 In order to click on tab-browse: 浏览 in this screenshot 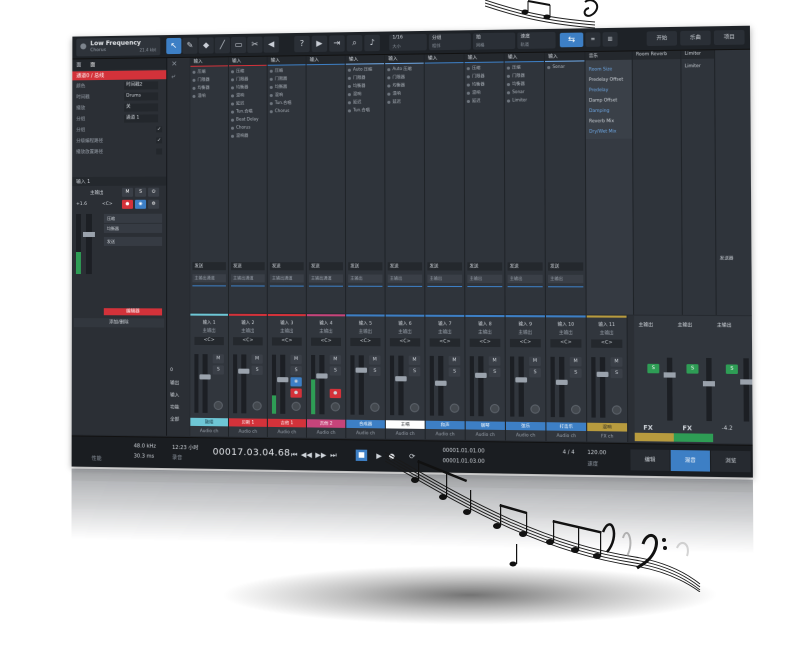, I will do `click(731, 461)`.